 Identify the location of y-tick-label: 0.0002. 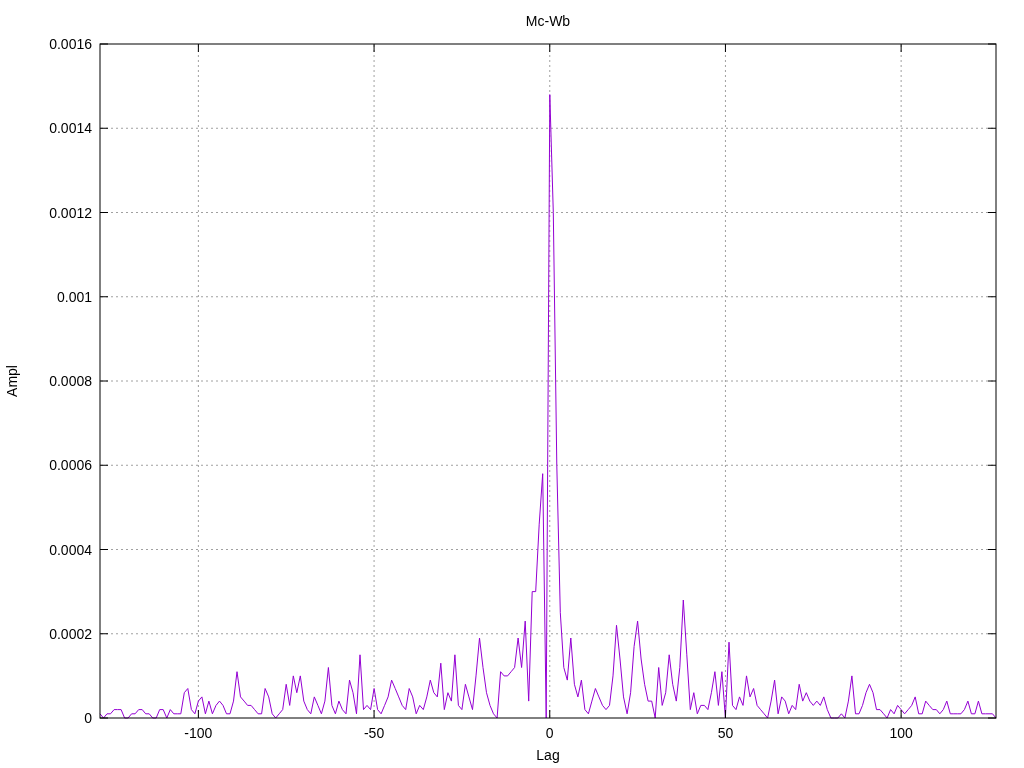
(70, 633).